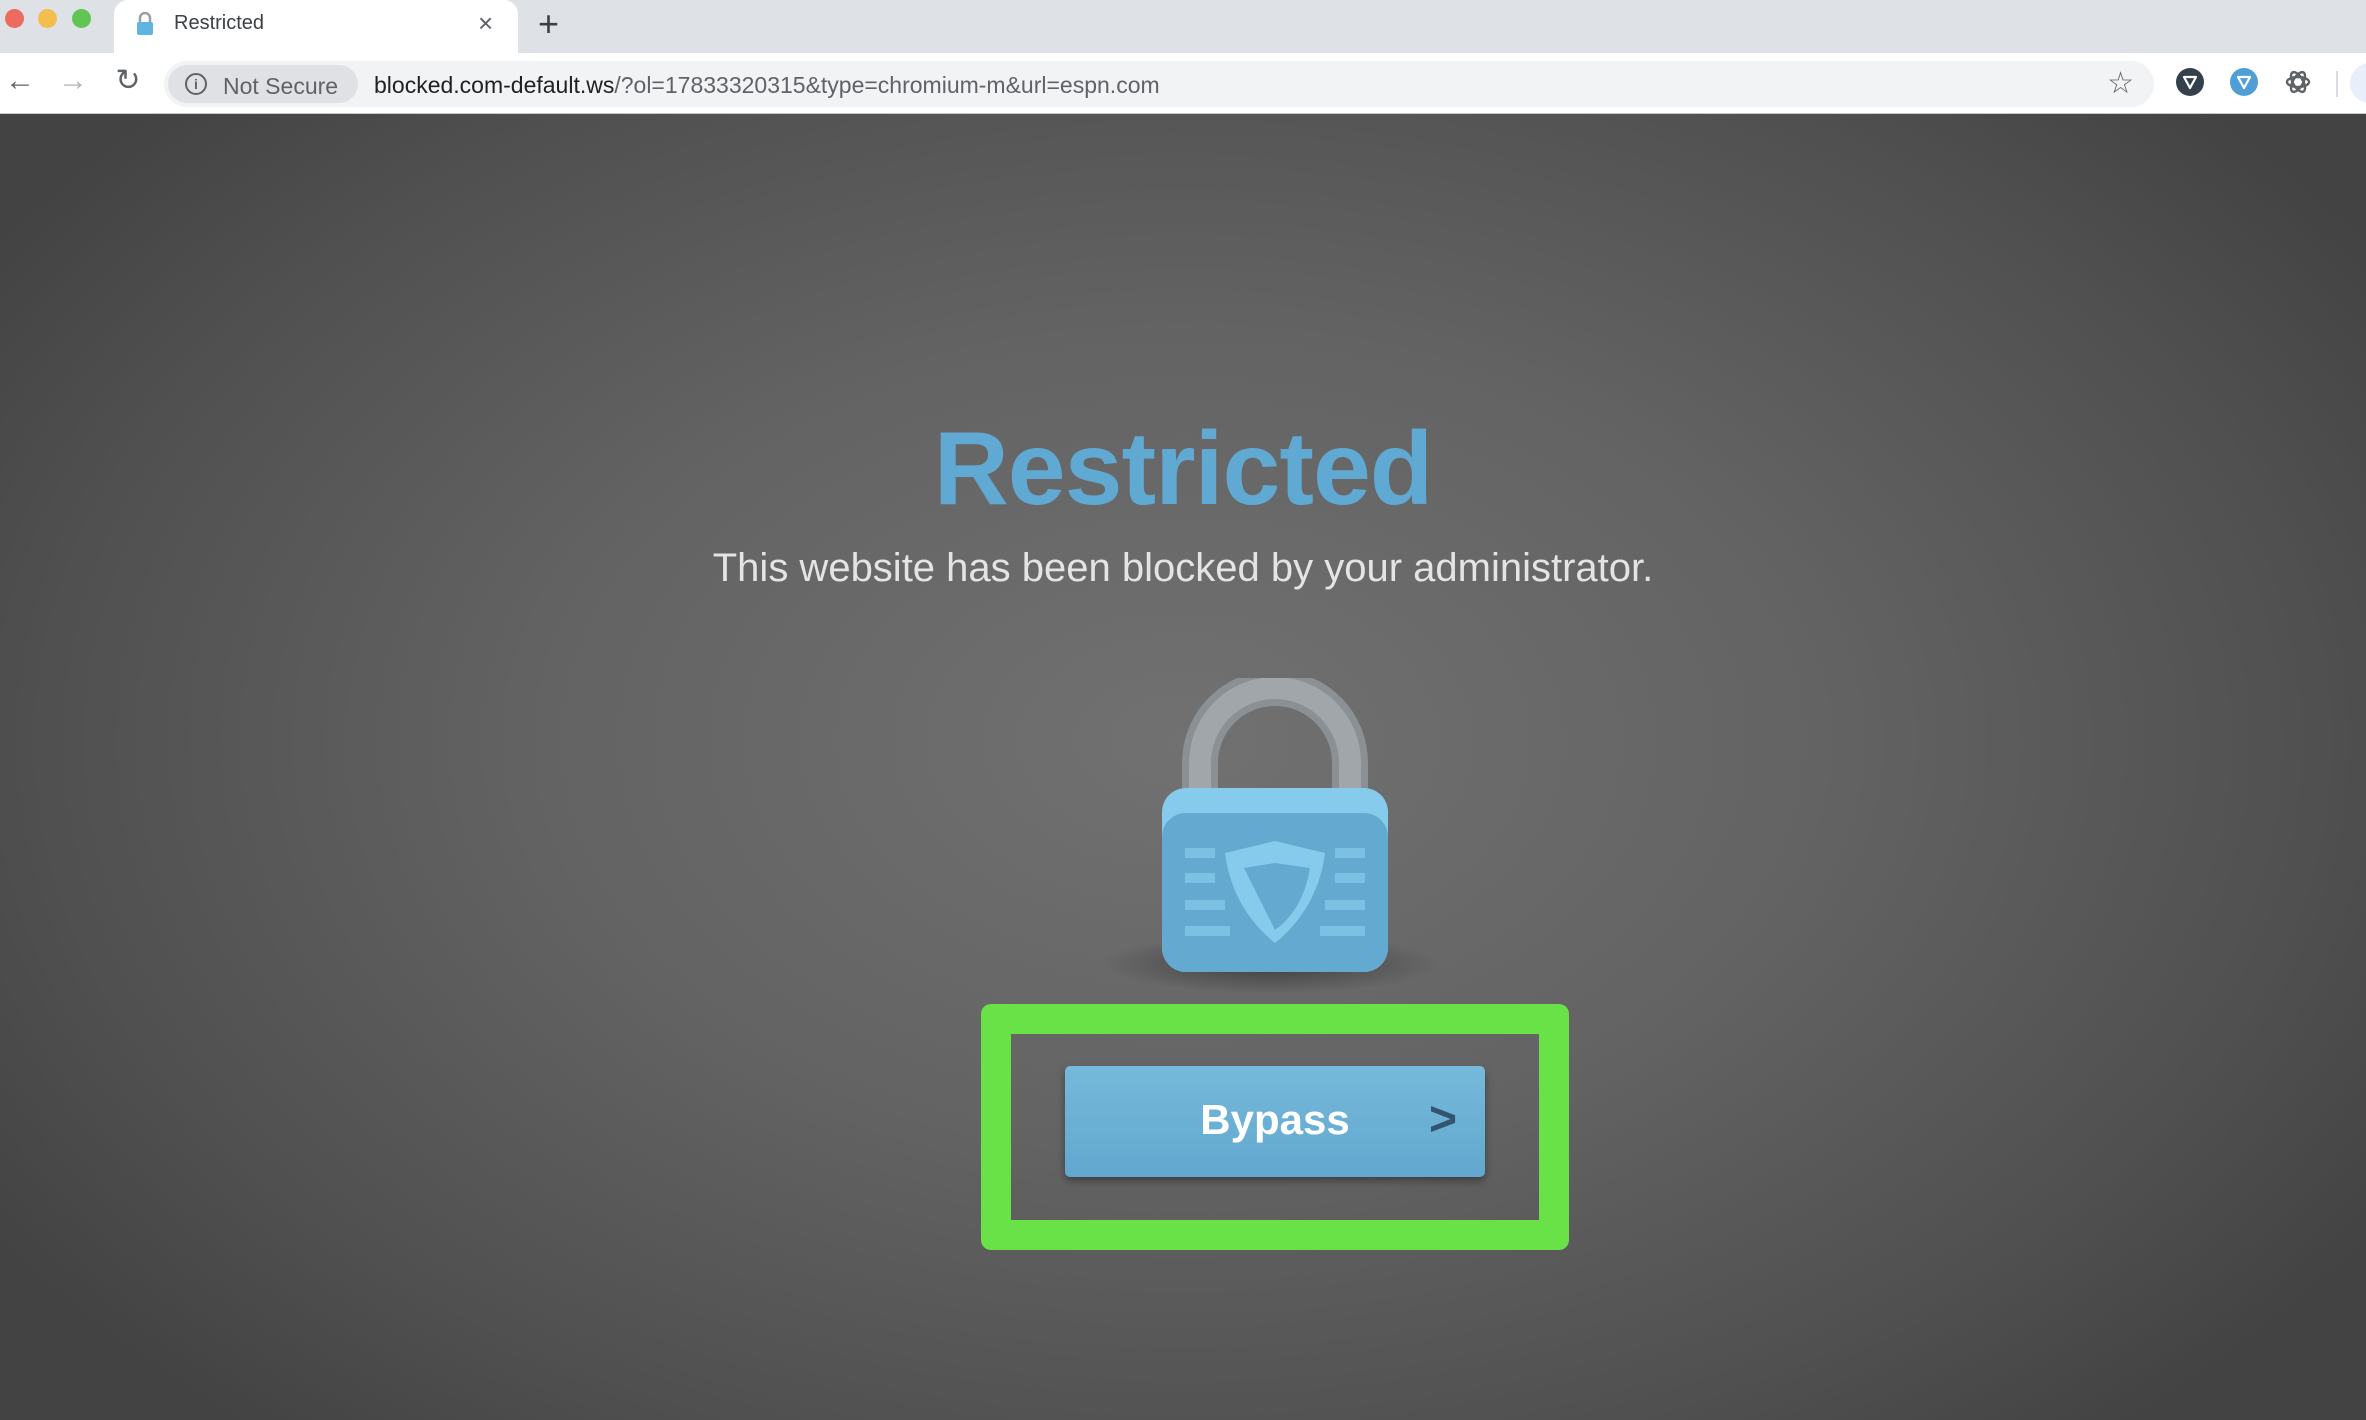  I want to click on window-close-button, so click(14, 18).